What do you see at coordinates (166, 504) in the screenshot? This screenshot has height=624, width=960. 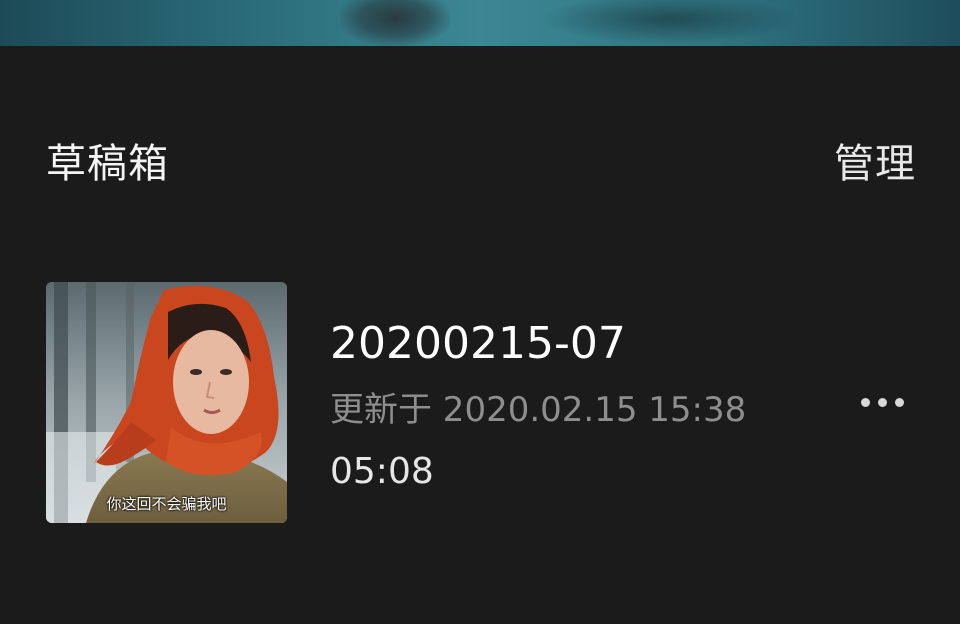 I see `thumbnail-caption: 你这回不会骗我吧` at bounding box center [166, 504].